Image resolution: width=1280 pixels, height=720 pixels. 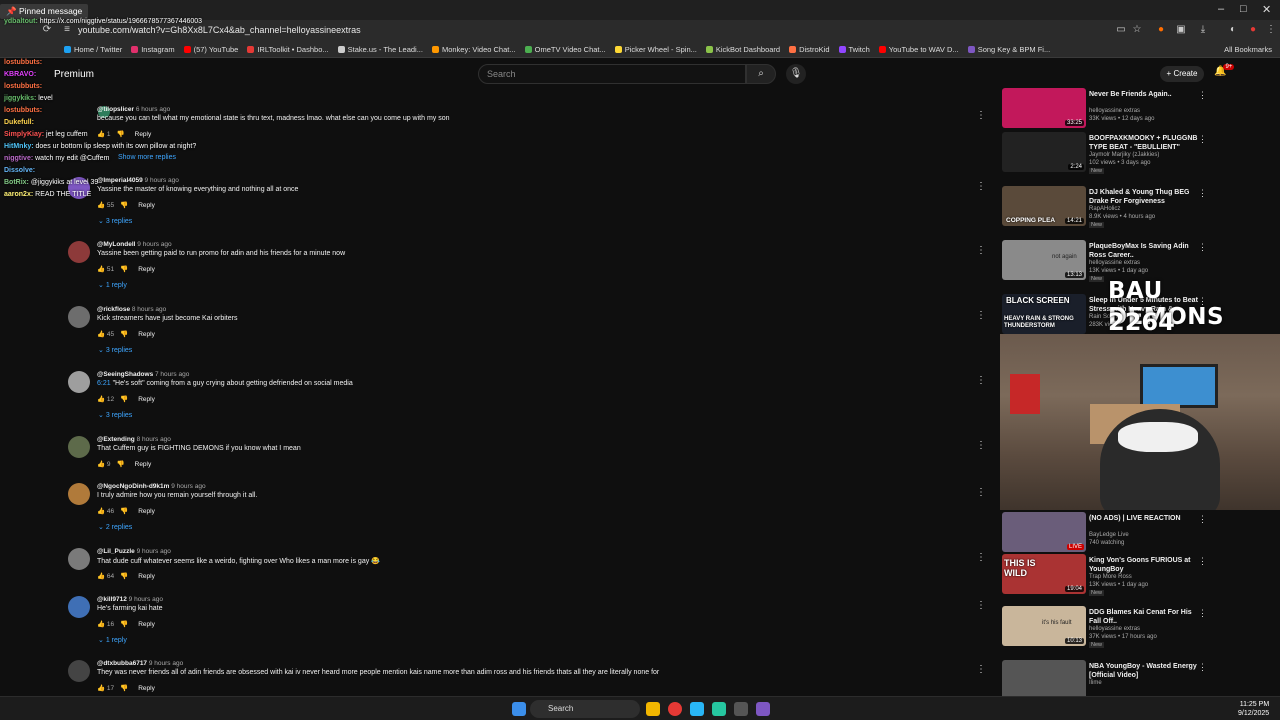 What do you see at coordinates (1137, 31) in the screenshot?
I see `bookmark-star-icon: ☆` at bounding box center [1137, 31].